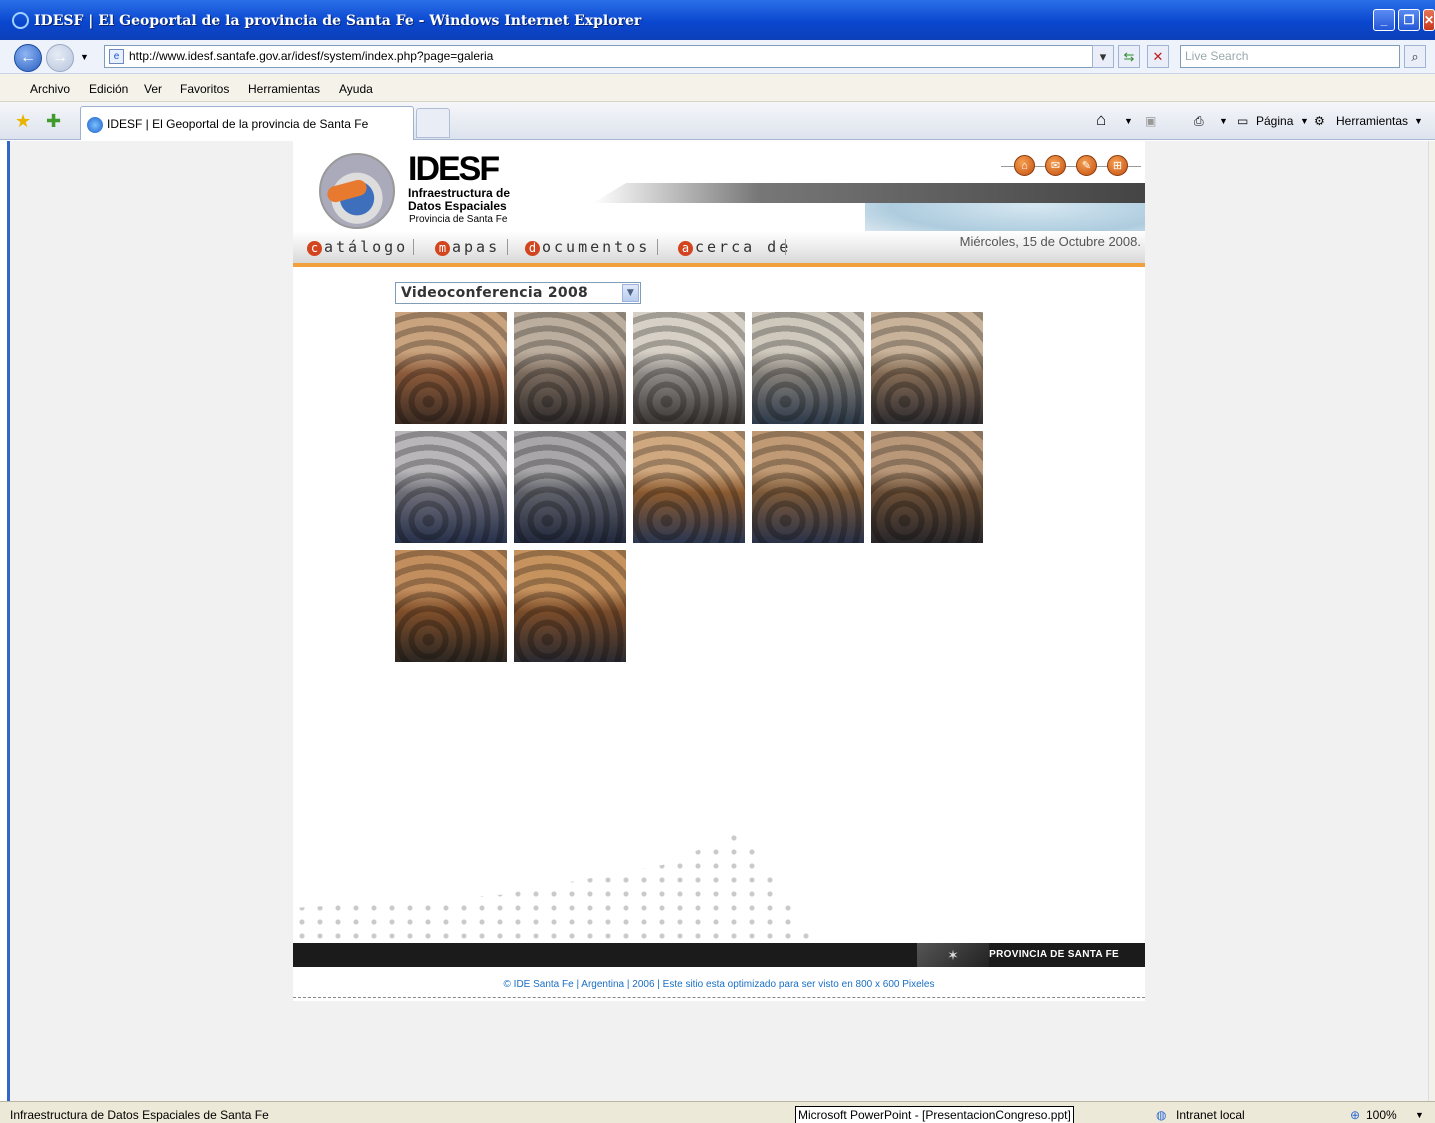 This screenshot has height=1123, width=1435. I want to click on footer-dashed-rule, so click(719, 997).